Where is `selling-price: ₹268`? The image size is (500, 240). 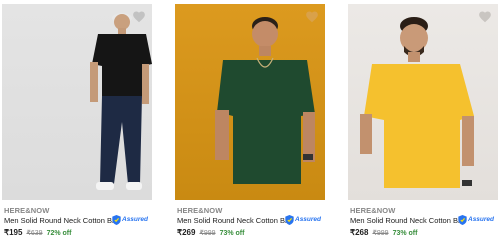
selling-price: ₹268 is located at coordinates (359, 232).